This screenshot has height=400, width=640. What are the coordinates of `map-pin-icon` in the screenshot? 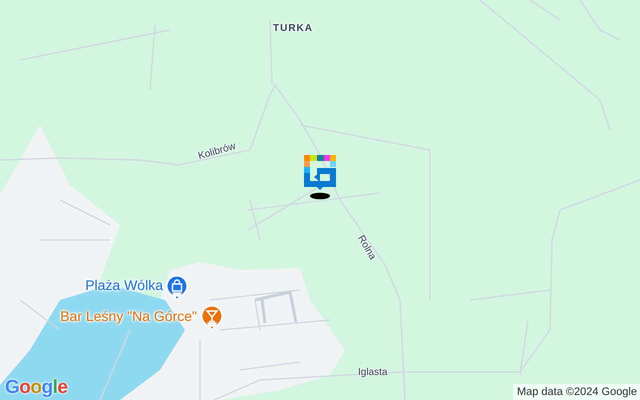 It's located at (320, 178).